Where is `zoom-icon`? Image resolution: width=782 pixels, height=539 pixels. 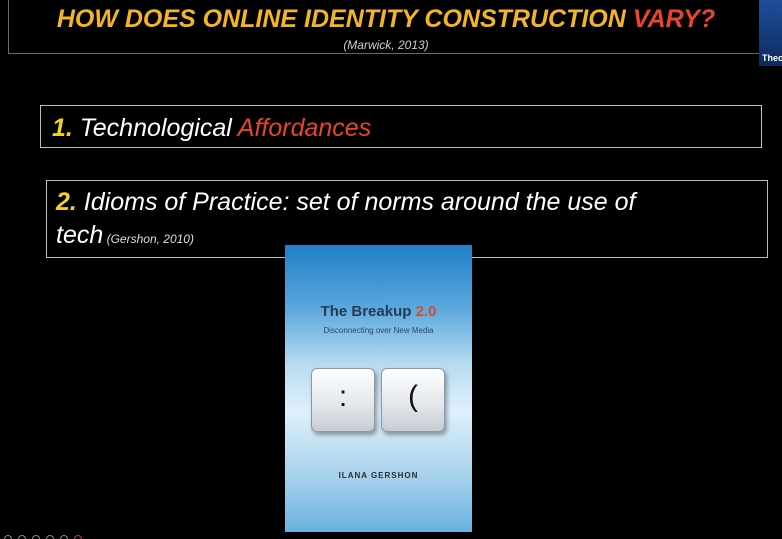
zoom-icon is located at coordinates (50, 537).